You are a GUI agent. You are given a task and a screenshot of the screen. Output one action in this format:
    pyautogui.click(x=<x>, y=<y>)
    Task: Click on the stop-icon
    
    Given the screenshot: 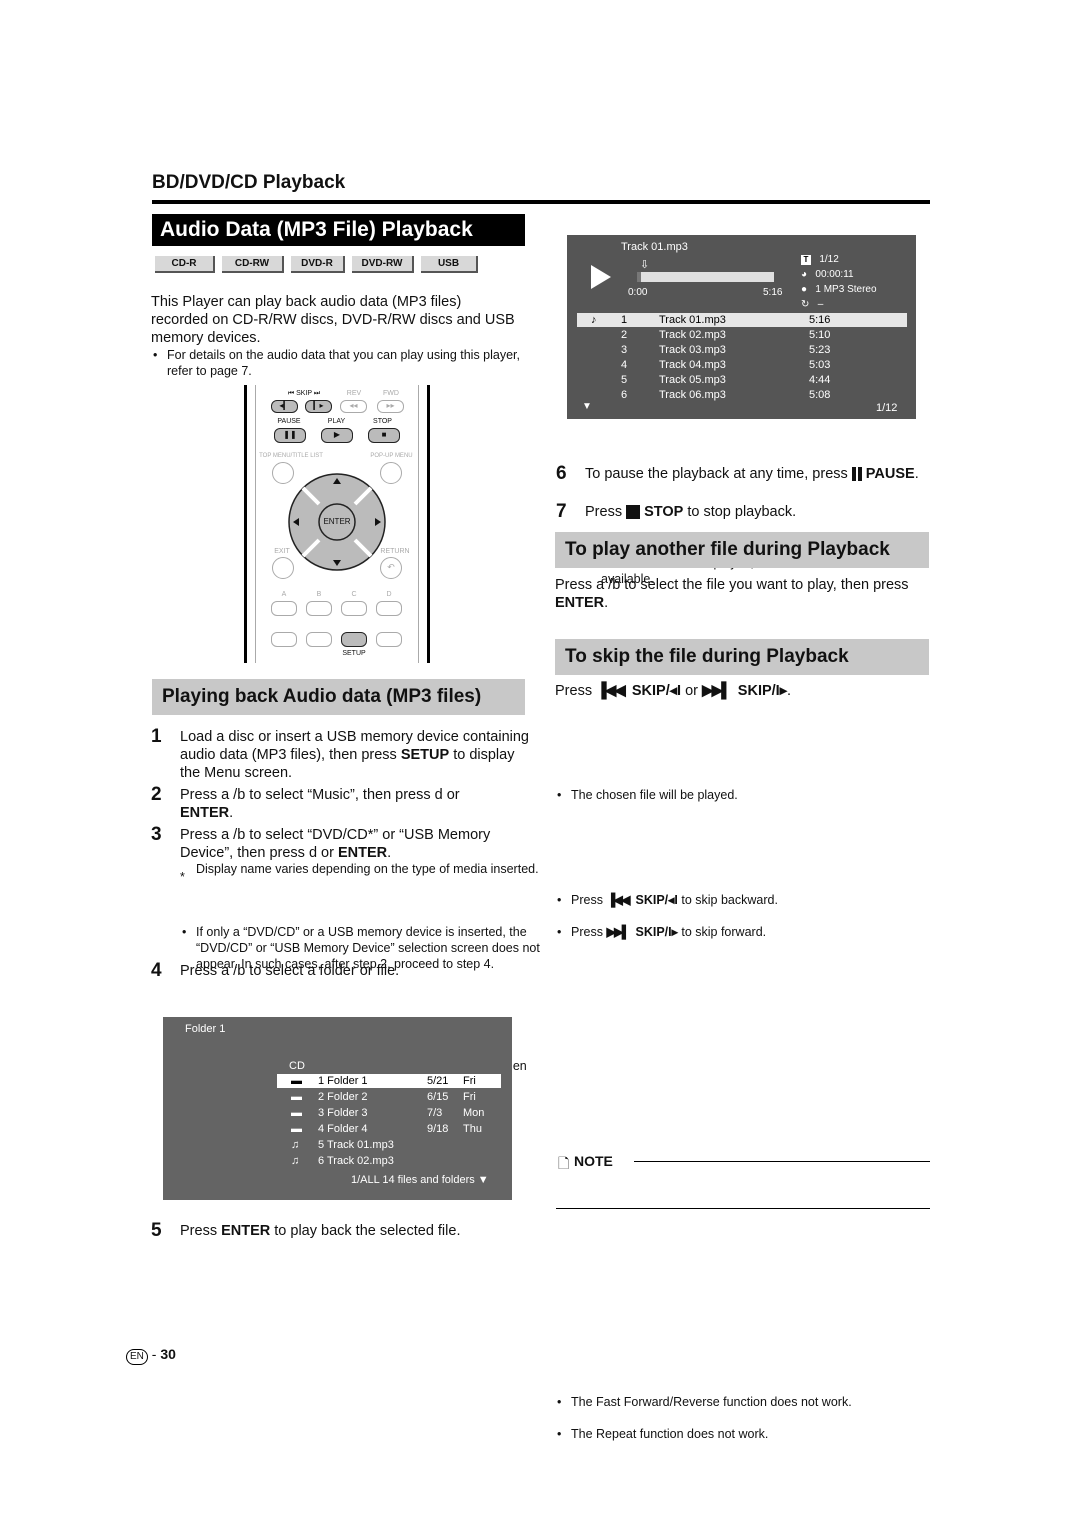 What is the action you would take?
    pyautogui.click(x=633, y=512)
    